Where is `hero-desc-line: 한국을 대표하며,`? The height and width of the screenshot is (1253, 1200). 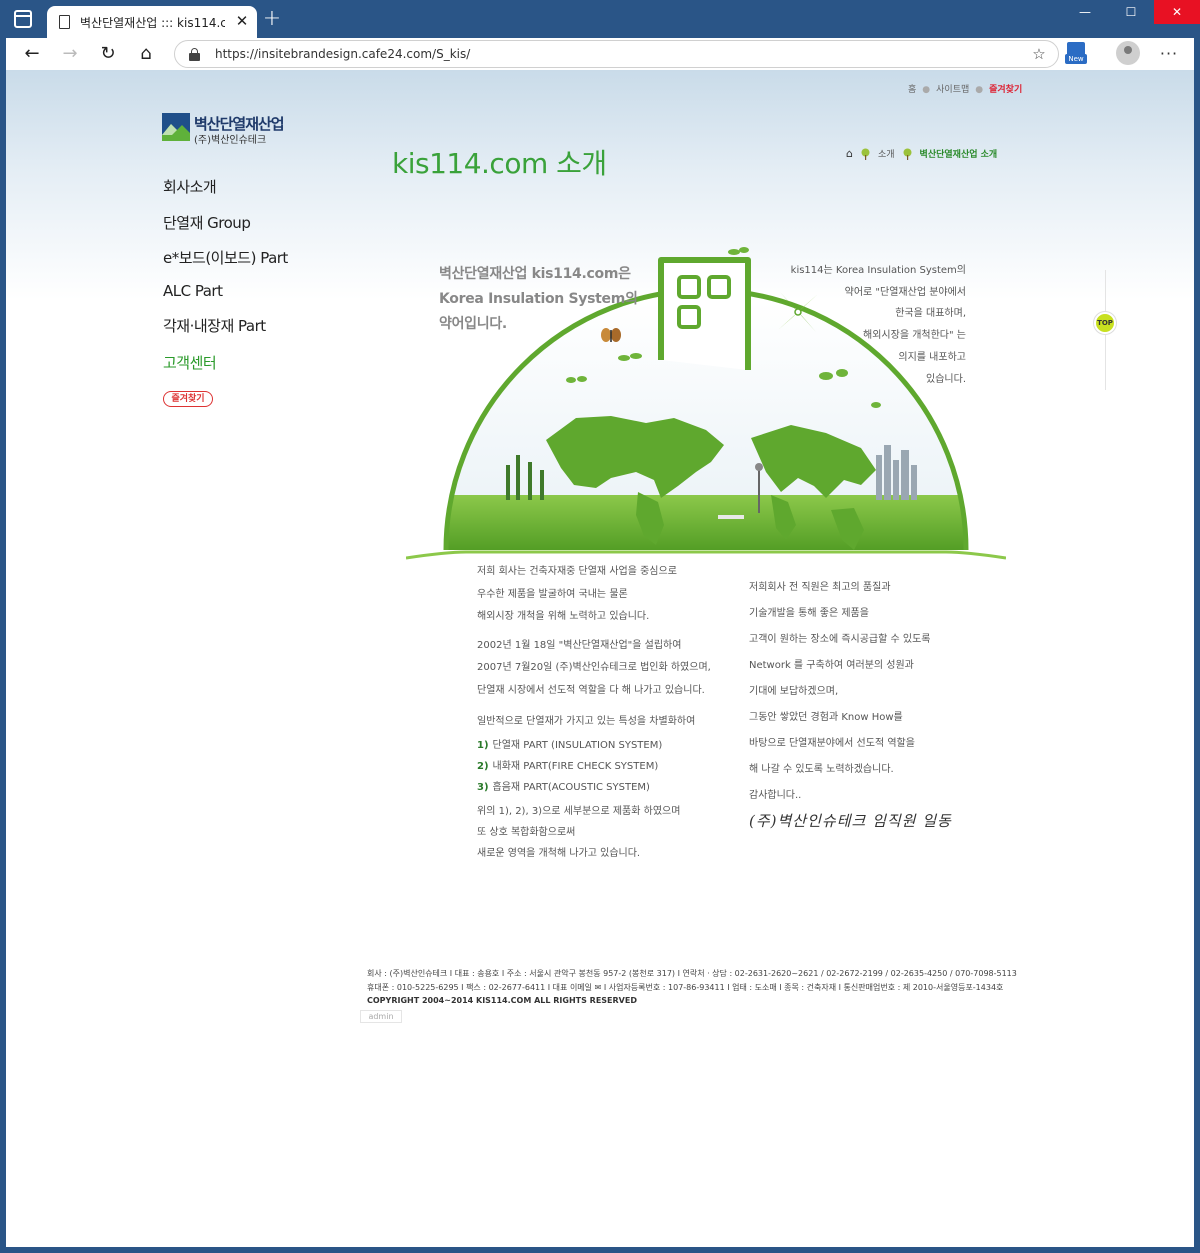
hero-desc-line: 한국을 대표하며, is located at coordinates (930, 314).